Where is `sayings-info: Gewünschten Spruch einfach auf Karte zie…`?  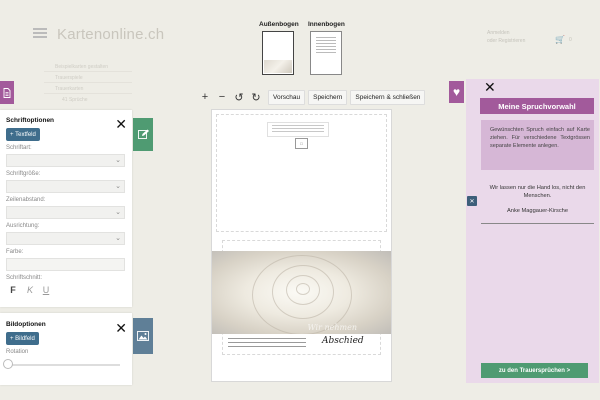
sayings-info: Gewünschten Spruch einfach auf Karte zie… is located at coordinates (537, 145).